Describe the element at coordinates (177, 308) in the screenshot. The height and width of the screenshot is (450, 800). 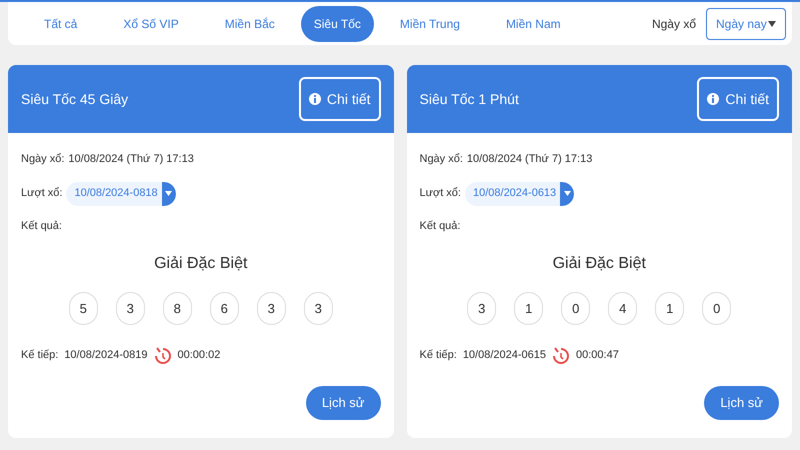
I see `result-digit: 8` at that location.